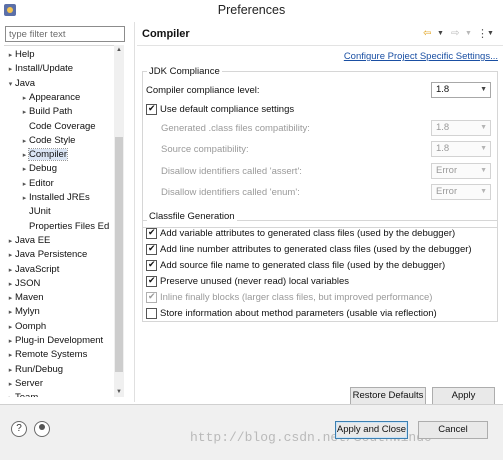 The width and height of the screenshot is (503, 460). What do you see at coordinates (10, 85) in the screenshot?
I see `expanded-arrow-icon: ▾` at bounding box center [10, 85].